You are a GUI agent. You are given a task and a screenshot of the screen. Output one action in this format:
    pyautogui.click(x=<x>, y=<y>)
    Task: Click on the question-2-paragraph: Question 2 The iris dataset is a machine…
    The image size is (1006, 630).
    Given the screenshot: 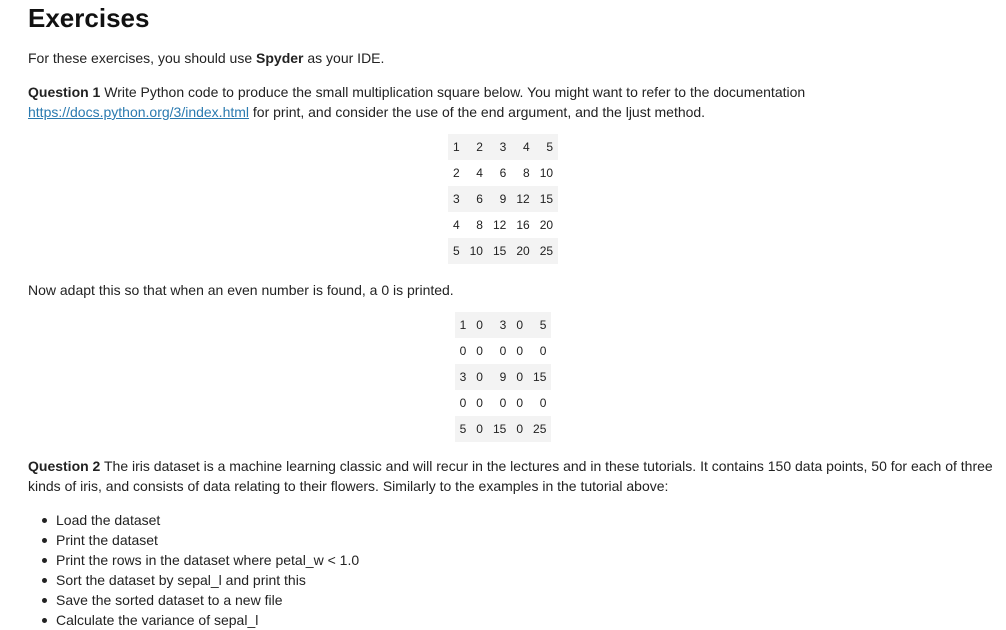 What is the action you would take?
    pyautogui.click(x=513, y=476)
    